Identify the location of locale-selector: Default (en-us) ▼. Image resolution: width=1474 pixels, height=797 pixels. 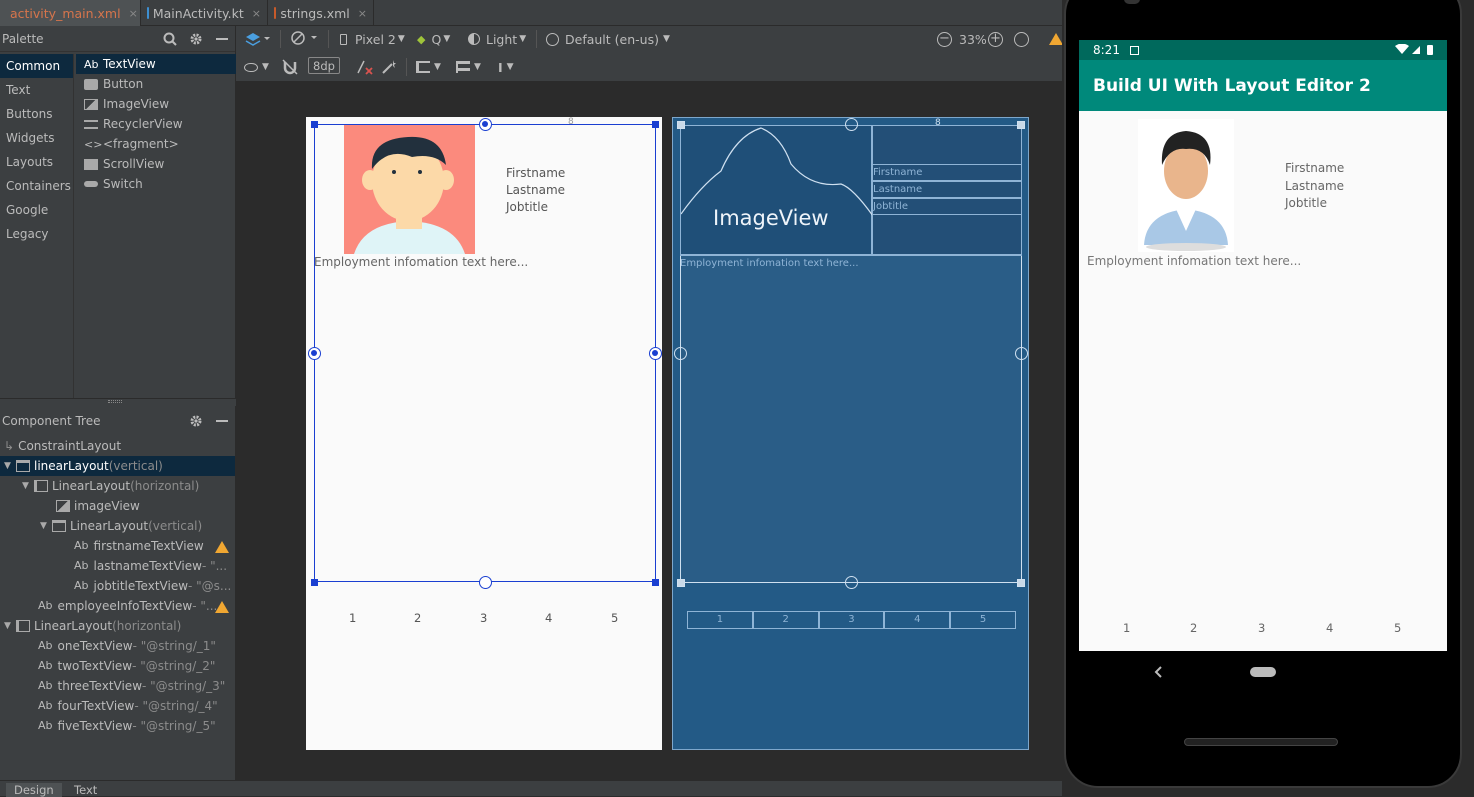
(608, 39).